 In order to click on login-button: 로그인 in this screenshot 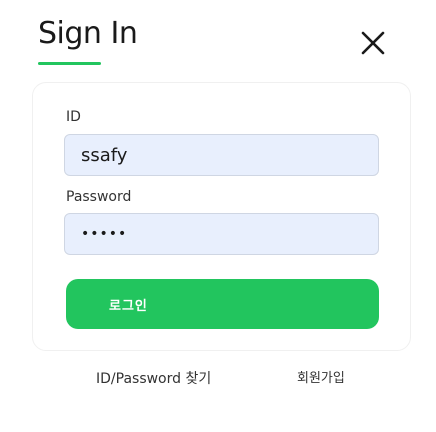, I will do `click(222, 304)`.